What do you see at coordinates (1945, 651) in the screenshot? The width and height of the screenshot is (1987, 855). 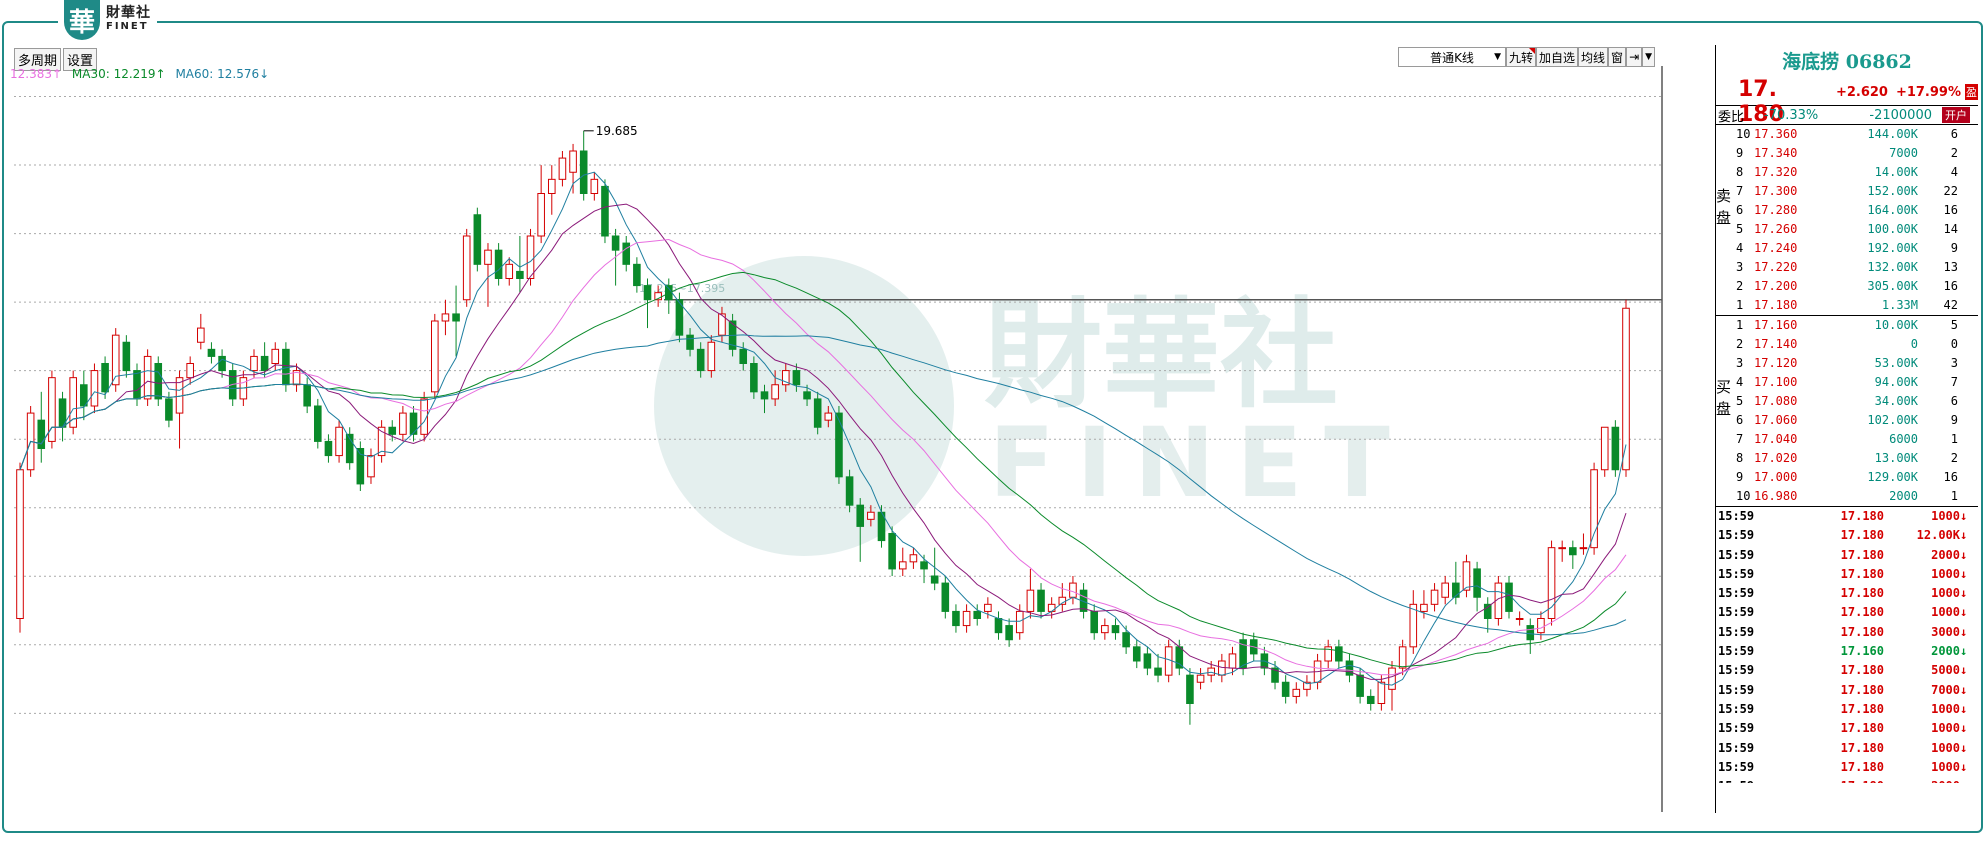 I see `trade-v: 2000` at bounding box center [1945, 651].